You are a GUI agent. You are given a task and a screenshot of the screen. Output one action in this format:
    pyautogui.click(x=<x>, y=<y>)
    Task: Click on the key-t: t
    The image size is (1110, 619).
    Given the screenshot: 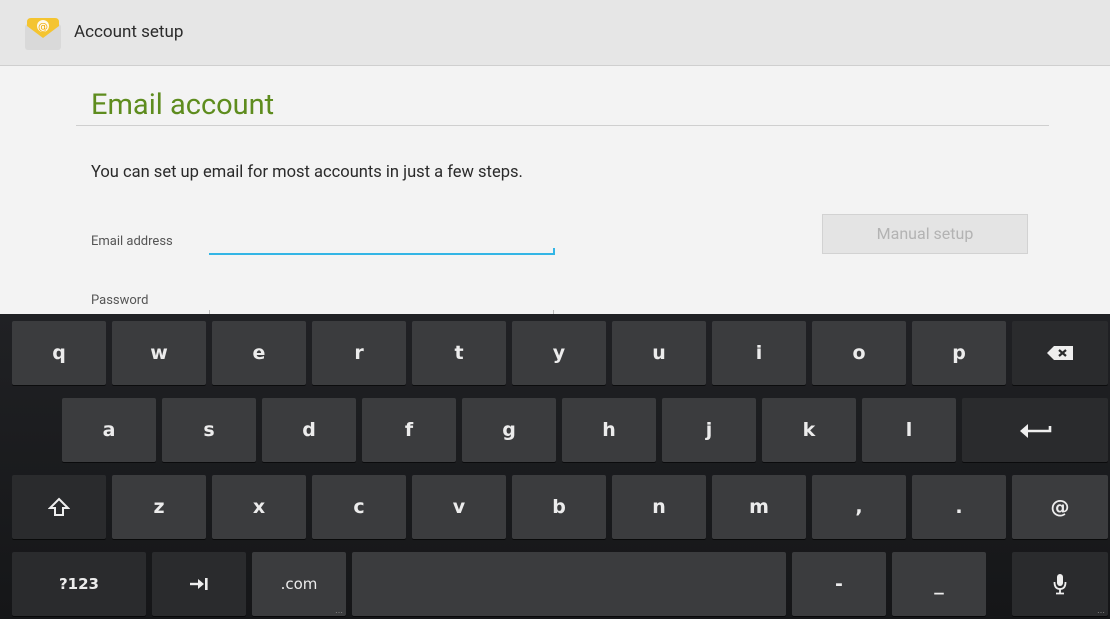 What is the action you would take?
    pyautogui.click(x=459, y=353)
    